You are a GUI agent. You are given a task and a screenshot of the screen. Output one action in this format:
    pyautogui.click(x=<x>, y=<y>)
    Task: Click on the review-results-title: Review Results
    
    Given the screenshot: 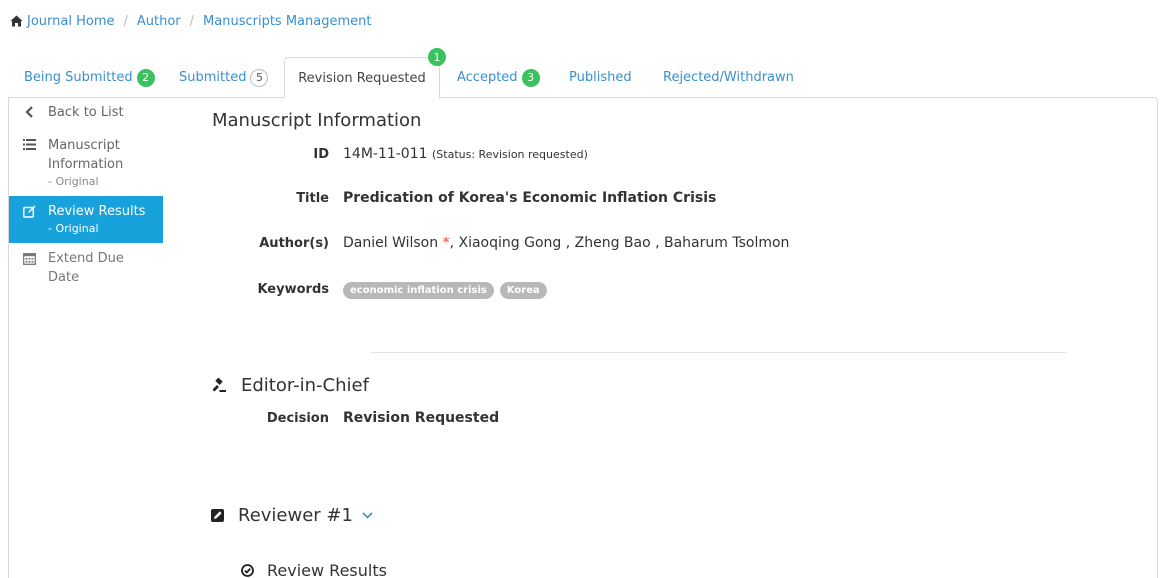 What is the action you would take?
    pyautogui.click(x=327, y=569)
    